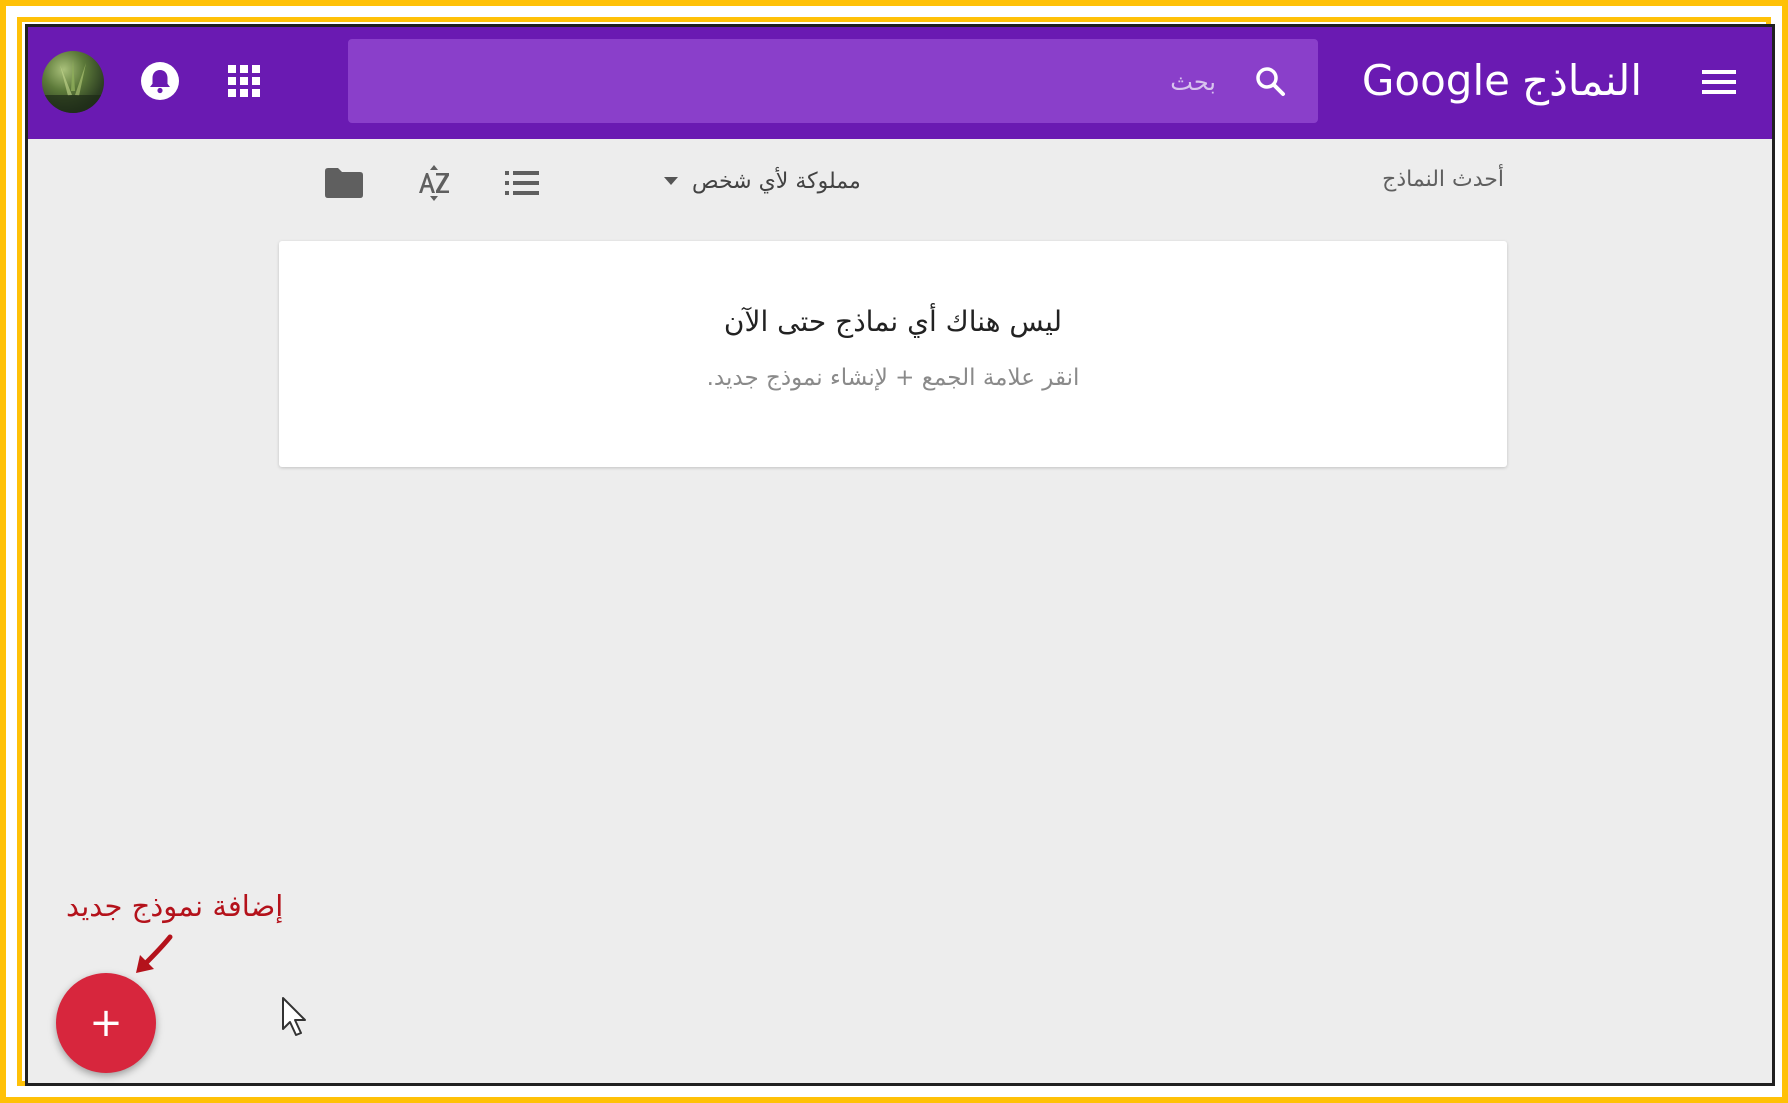  What do you see at coordinates (294, 1016) in the screenshot?
I see `mouse-cursor-icon` at bounding box center [294, 1016].